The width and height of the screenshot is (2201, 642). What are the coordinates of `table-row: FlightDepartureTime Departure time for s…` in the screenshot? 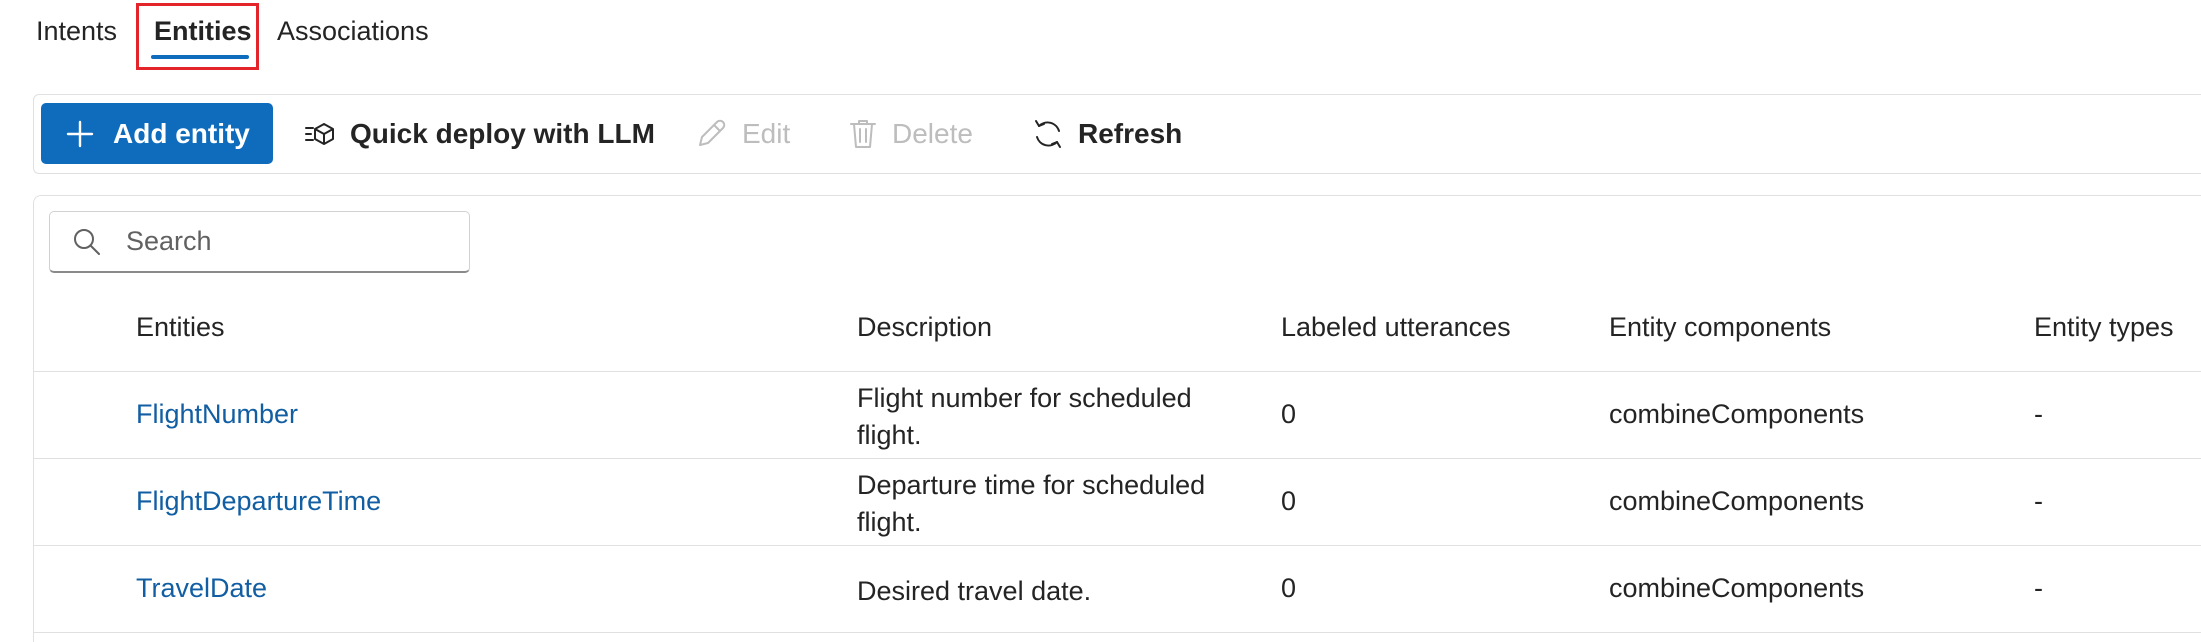 It's located at (1117, 502).